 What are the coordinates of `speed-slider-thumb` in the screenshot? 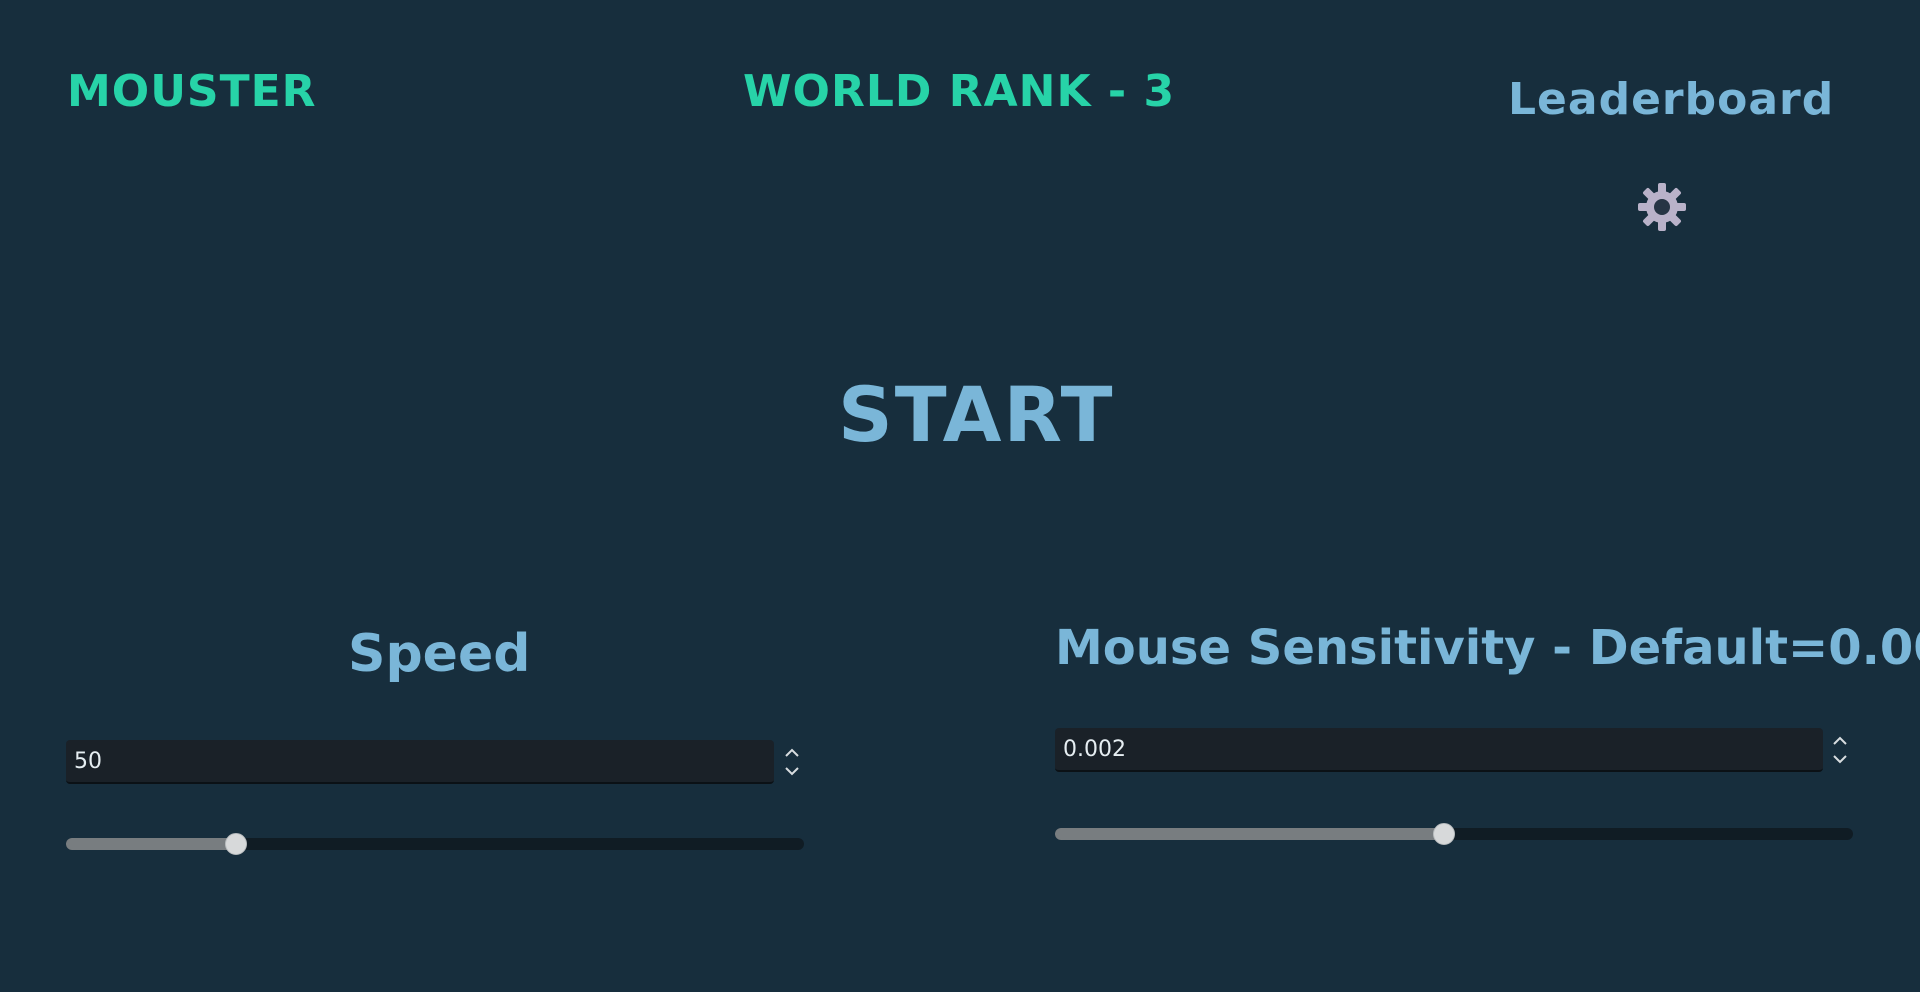 It's located at (235, 844).